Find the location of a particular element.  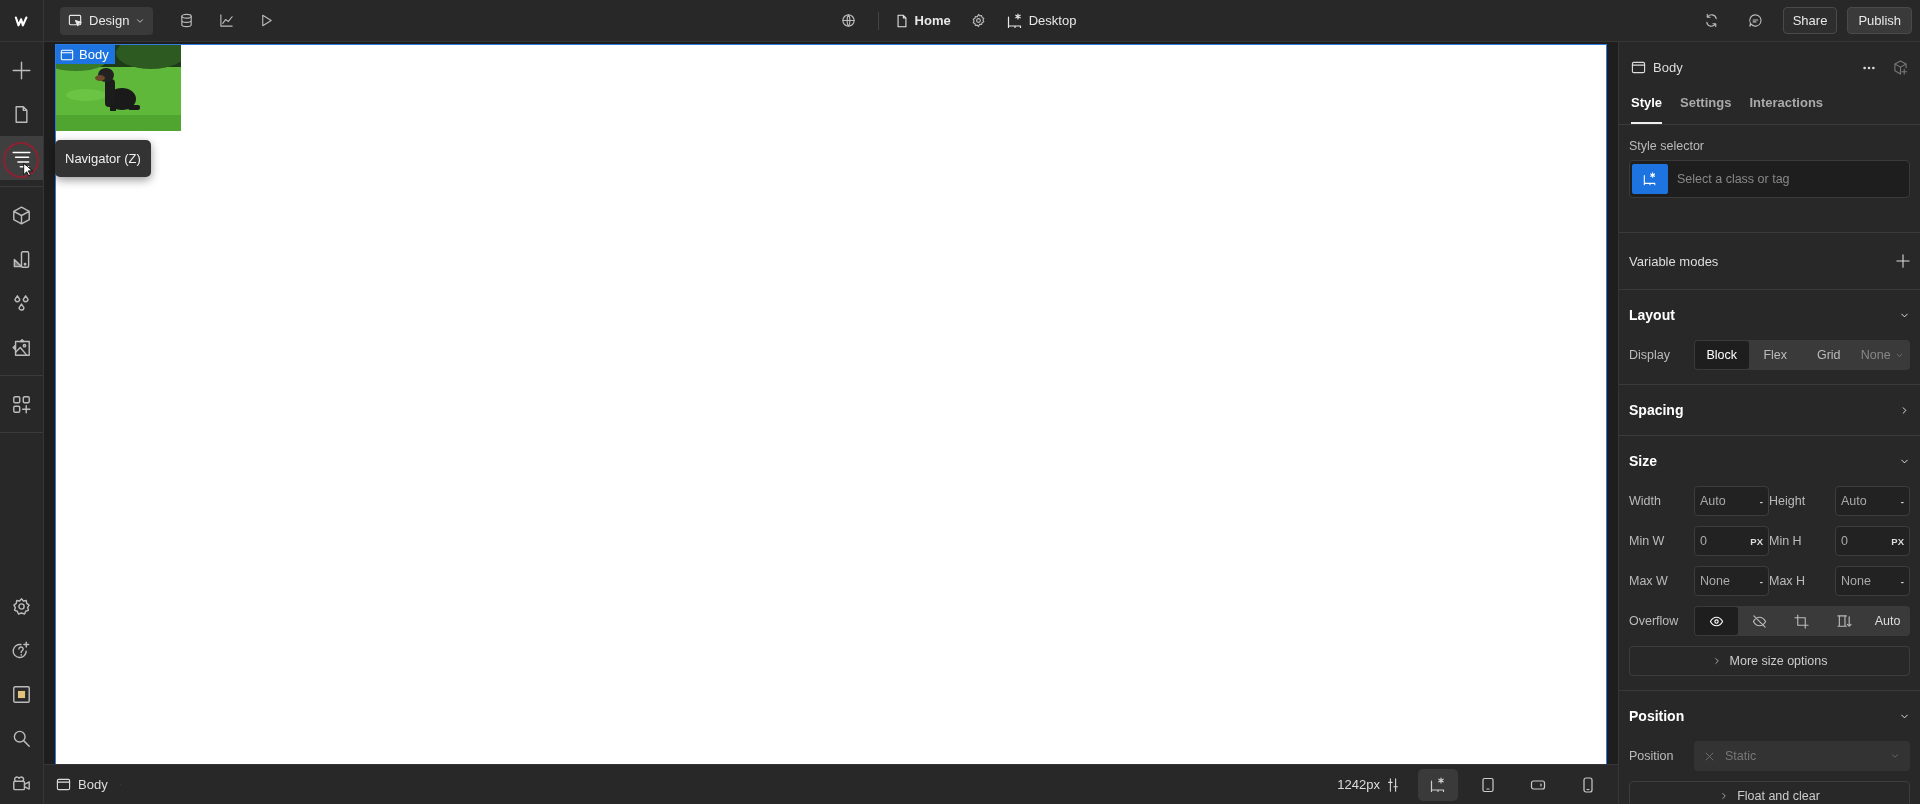

canvas-width: 1242px is located at coordinates (1358, 784).